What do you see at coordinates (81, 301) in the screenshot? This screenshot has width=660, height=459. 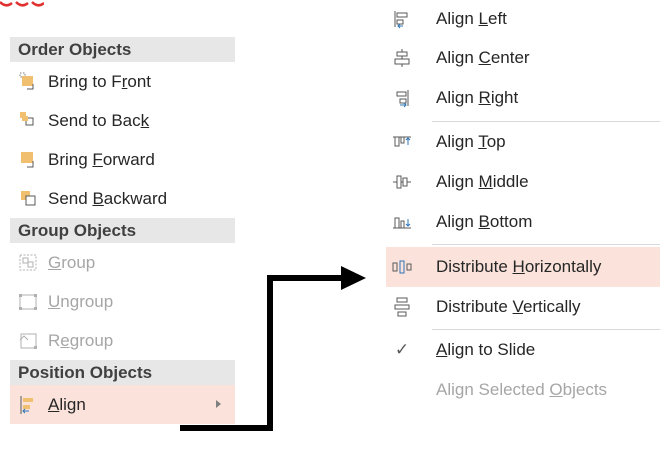 I see `ungroup-label: Ungroup` at bounding box center [81, 301].